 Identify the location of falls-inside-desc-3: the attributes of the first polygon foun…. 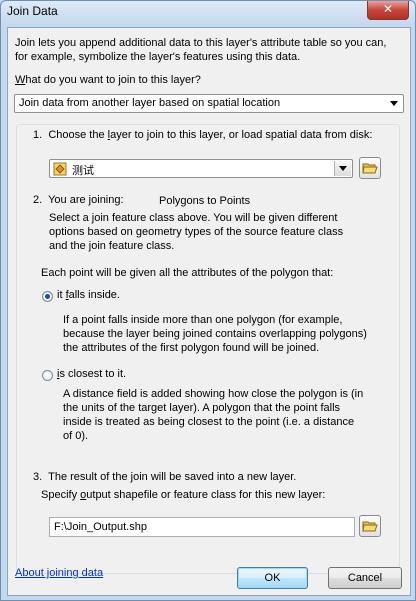
(191, 348).